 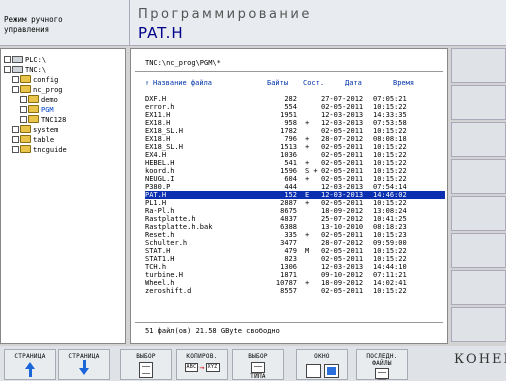 I want to click on tree-item-label: table, so click(x=44, y=140).